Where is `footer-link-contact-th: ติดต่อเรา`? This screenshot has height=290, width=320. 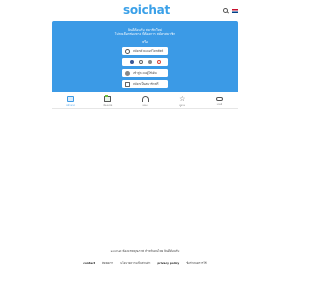 footer-link-contact-th: ติดต่อเรา is located at coordinates (107, 263).